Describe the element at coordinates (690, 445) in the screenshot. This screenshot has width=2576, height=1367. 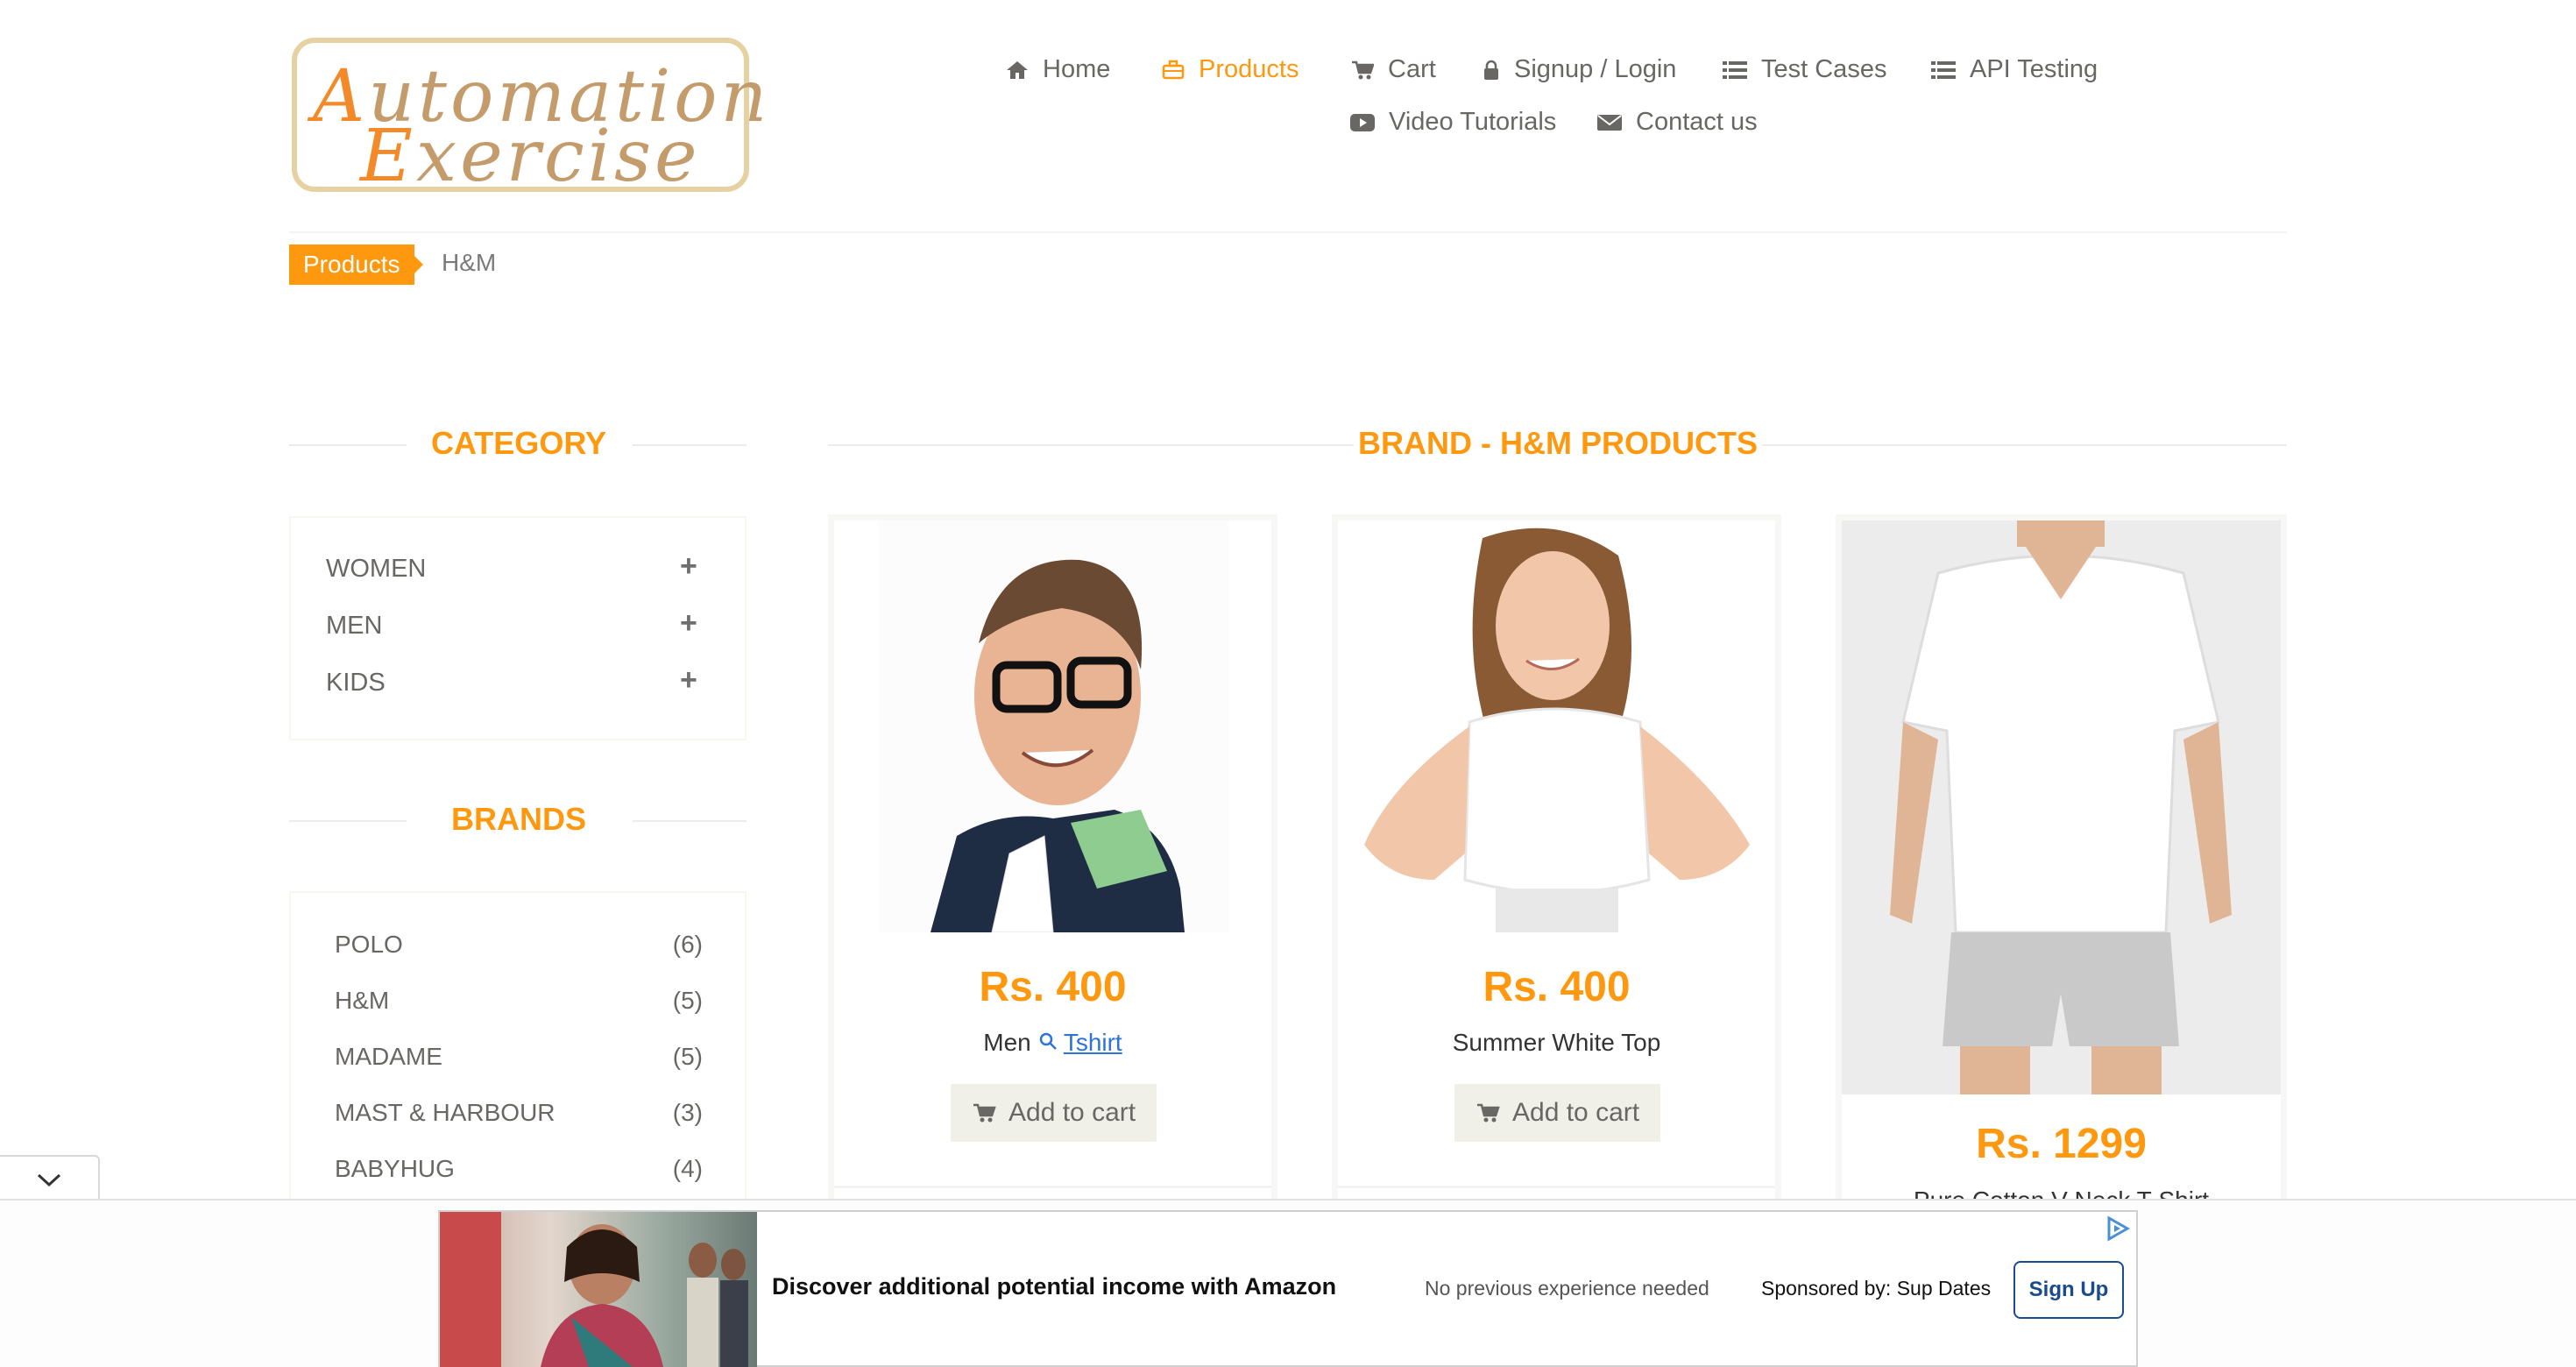
I see `category-title-line-right` at that location.